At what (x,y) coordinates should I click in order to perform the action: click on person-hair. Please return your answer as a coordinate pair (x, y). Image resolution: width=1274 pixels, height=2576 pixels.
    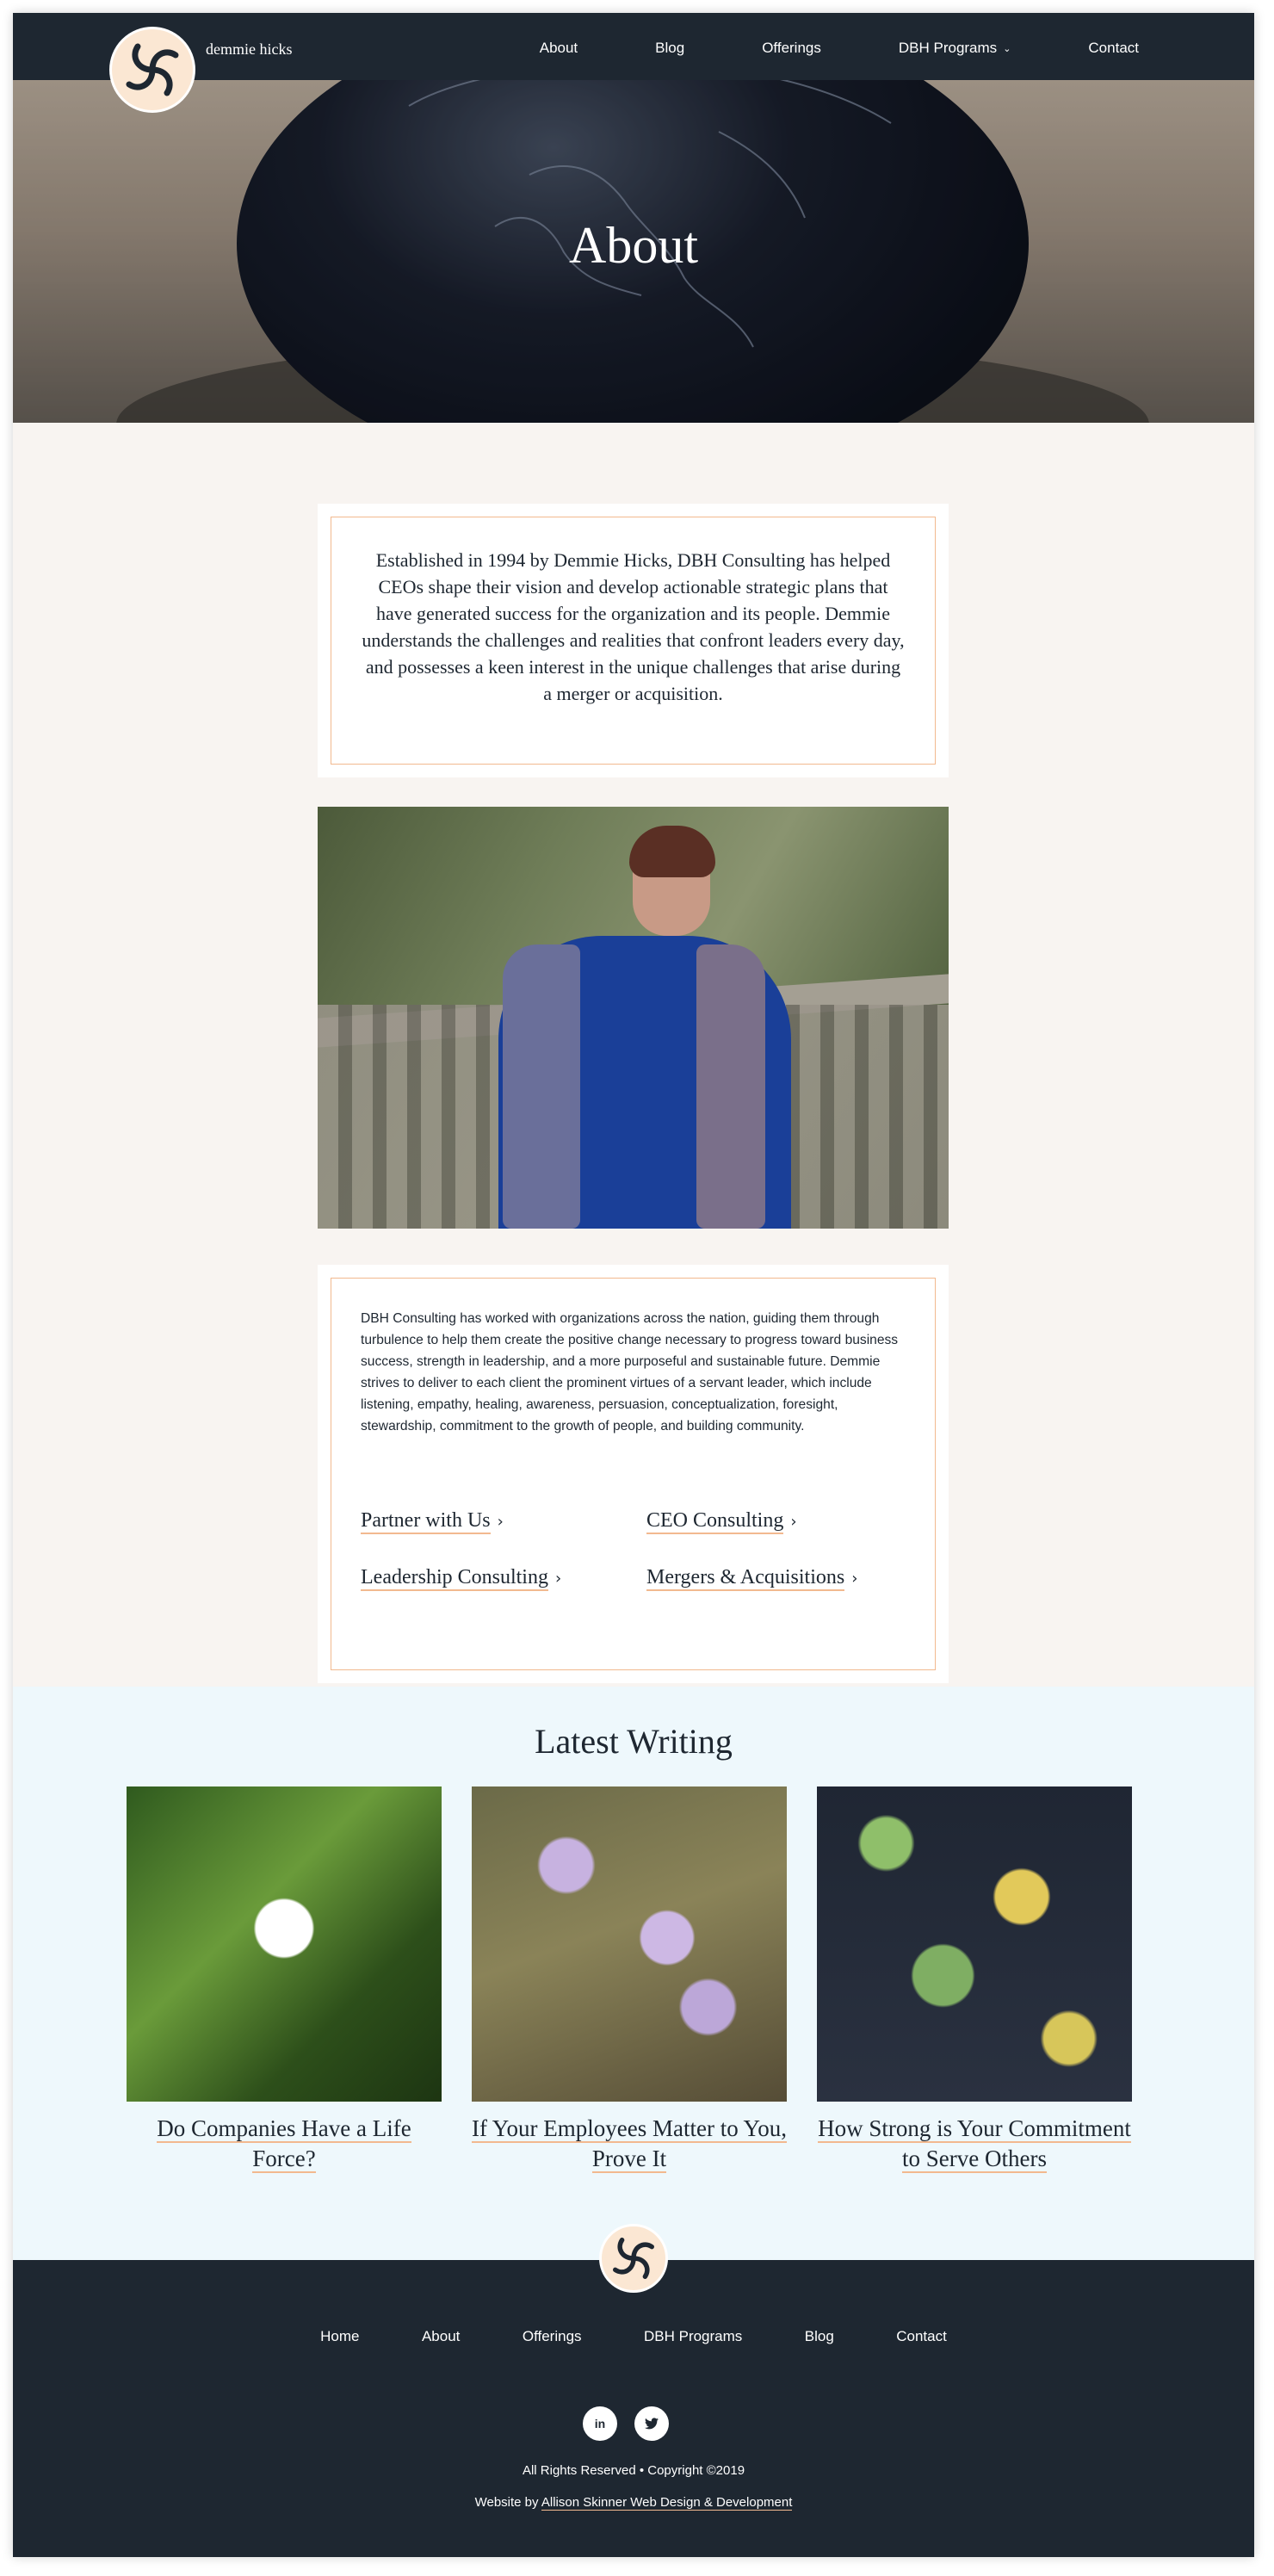
    Looking at the image, I should click on (672, 851).